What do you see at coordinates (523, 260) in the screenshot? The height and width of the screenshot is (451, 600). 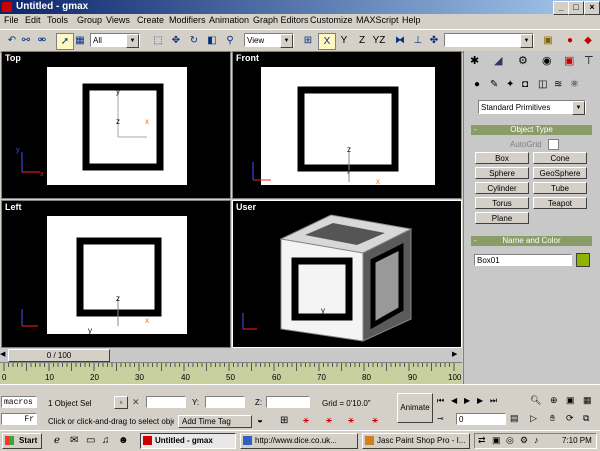 I see `object-name-field: Box01` at bounding box center [523, 260].